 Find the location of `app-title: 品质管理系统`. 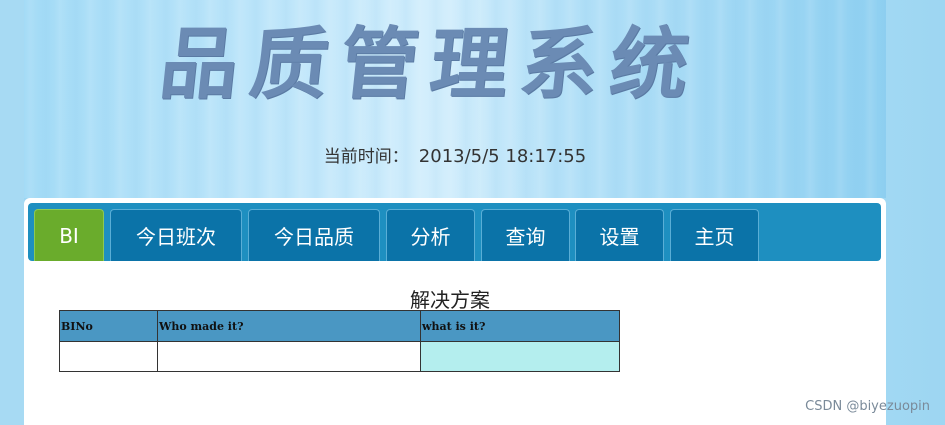

app-title: 品质管理系统 is located at coordinates (430, 64).